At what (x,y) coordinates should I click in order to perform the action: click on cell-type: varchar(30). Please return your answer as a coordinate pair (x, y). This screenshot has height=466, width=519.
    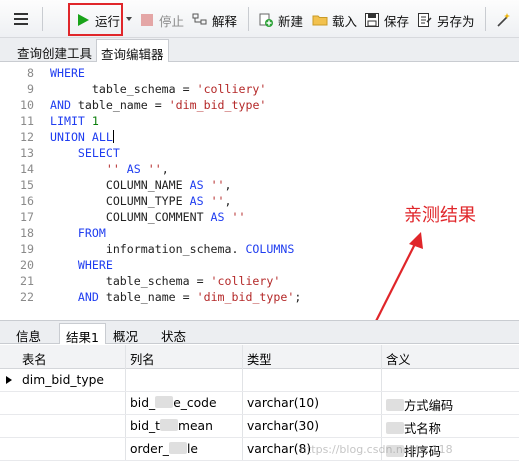
    Looking at the image, I should click on (312, 426).